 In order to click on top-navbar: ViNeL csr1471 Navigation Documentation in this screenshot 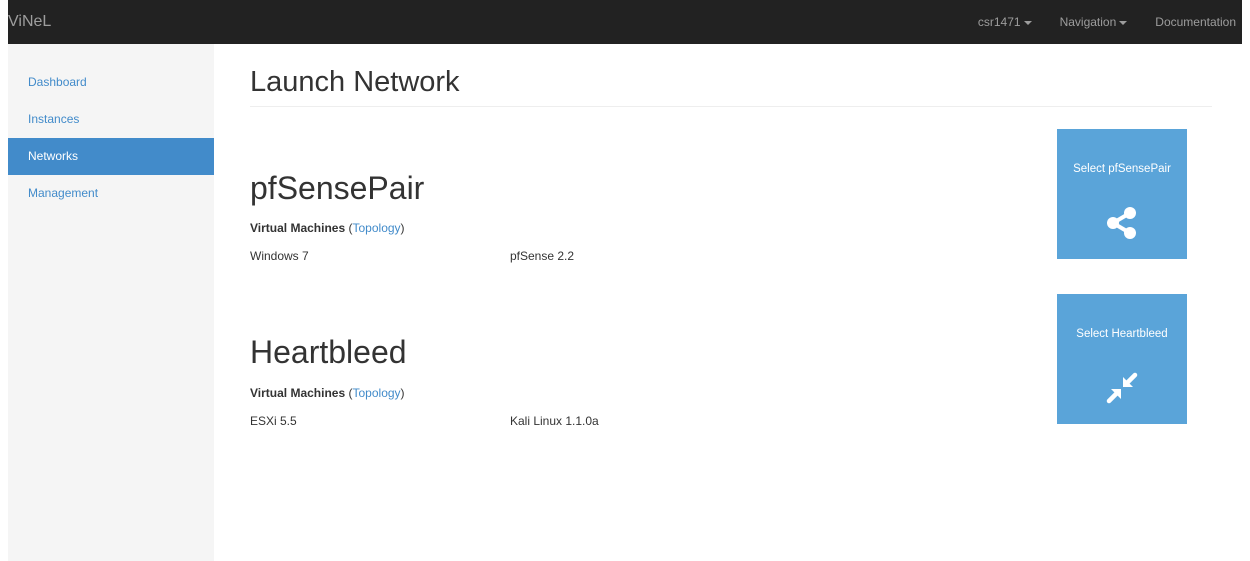, I will do `click(625, 22)`.